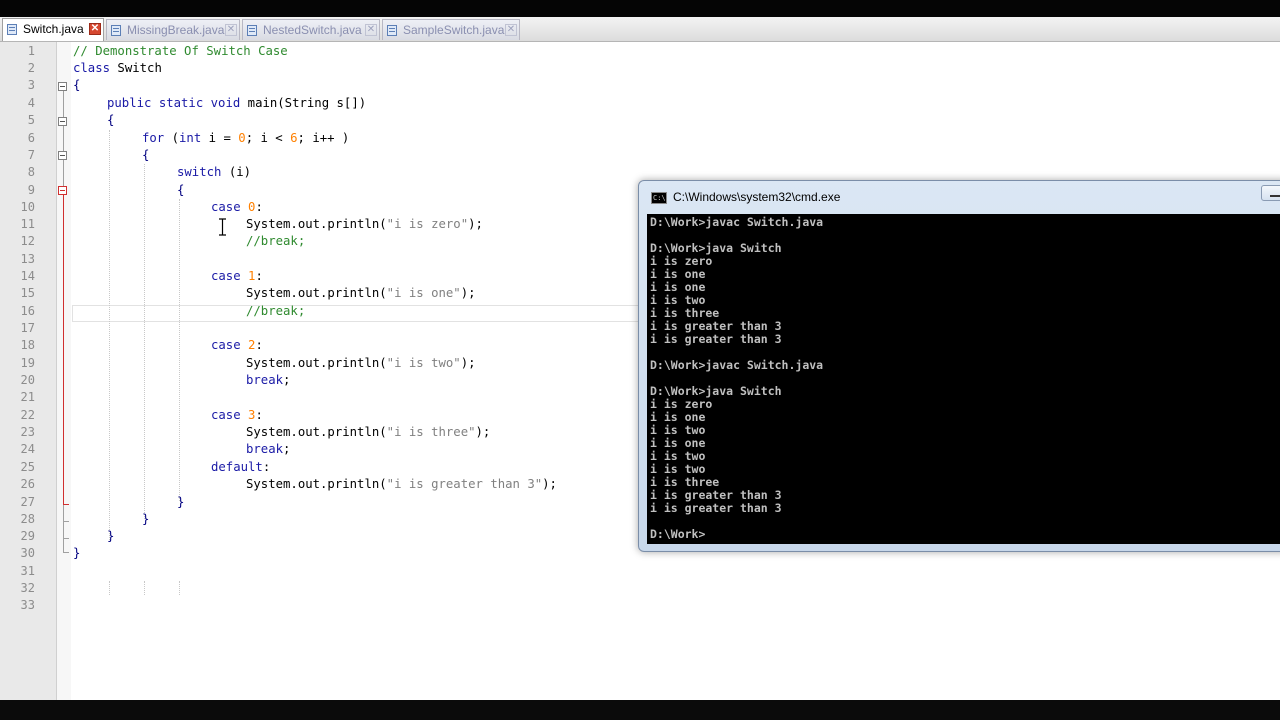 This screenshot has height=720, width=1280. I want to click on tab-switch-java: Switch.java ✕, so click(53, 29).